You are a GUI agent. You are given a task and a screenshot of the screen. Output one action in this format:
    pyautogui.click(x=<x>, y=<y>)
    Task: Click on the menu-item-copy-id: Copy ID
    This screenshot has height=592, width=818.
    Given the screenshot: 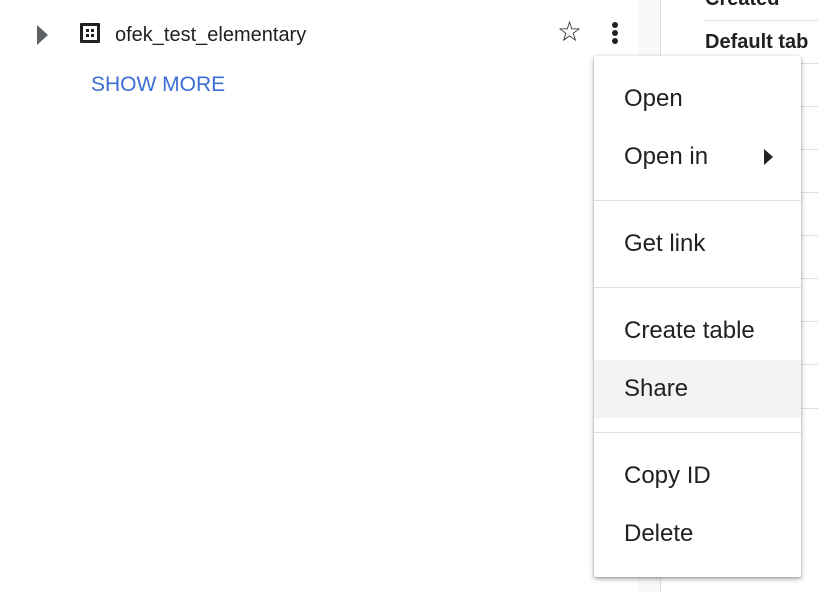 What is the action you would take?
    pyautogui.click(x=697, y=476)
    